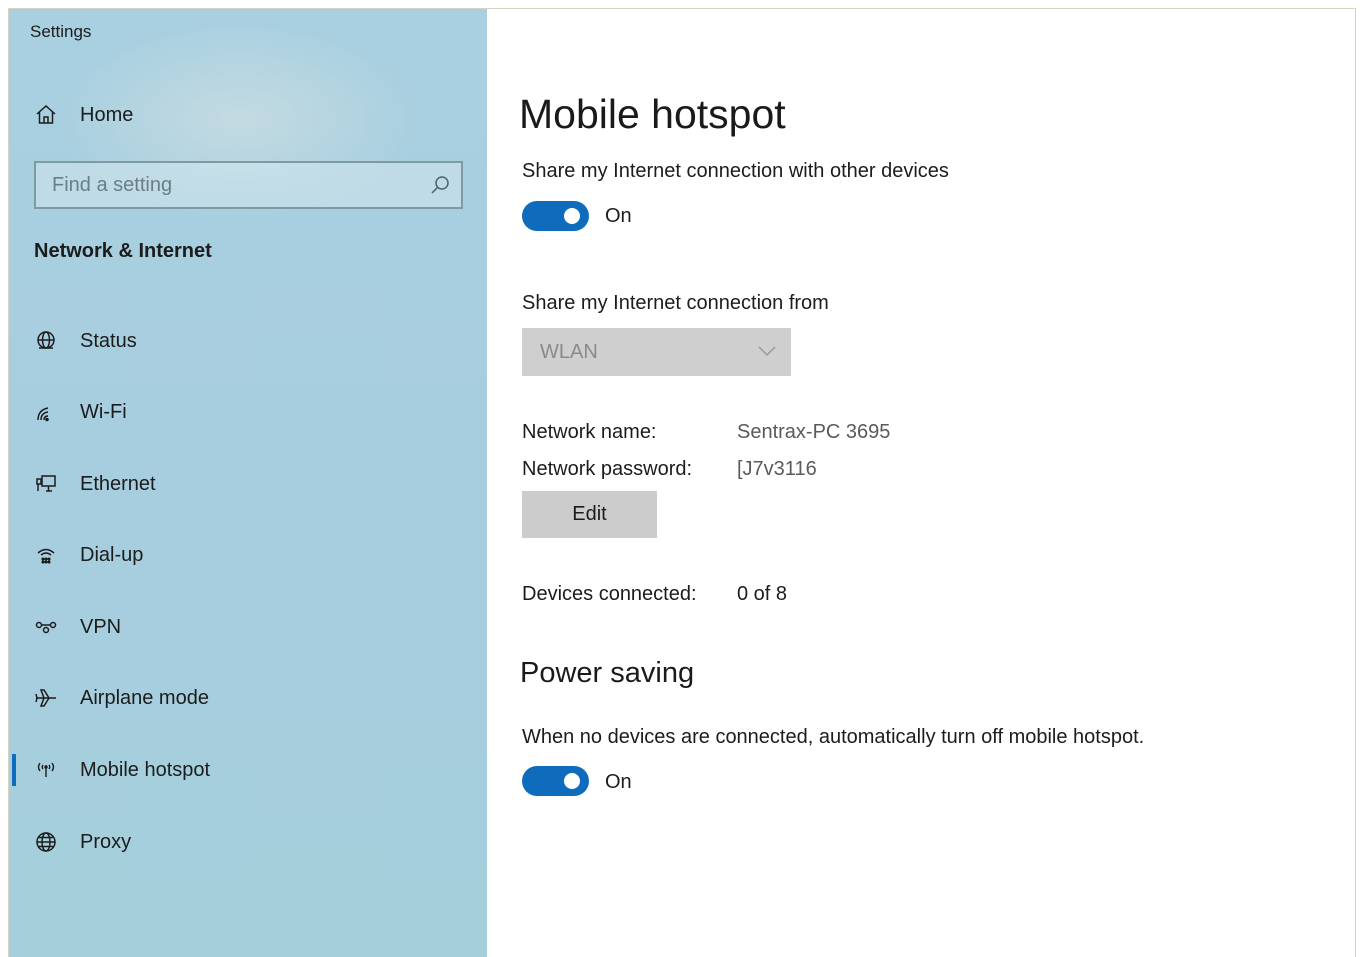 The height and width of the screenshot is (957, 1362). What do you see at coordinates (248, 341) in the screenshot?
I see `sidebar-item-status: Status` at bounding box center [248, 341].